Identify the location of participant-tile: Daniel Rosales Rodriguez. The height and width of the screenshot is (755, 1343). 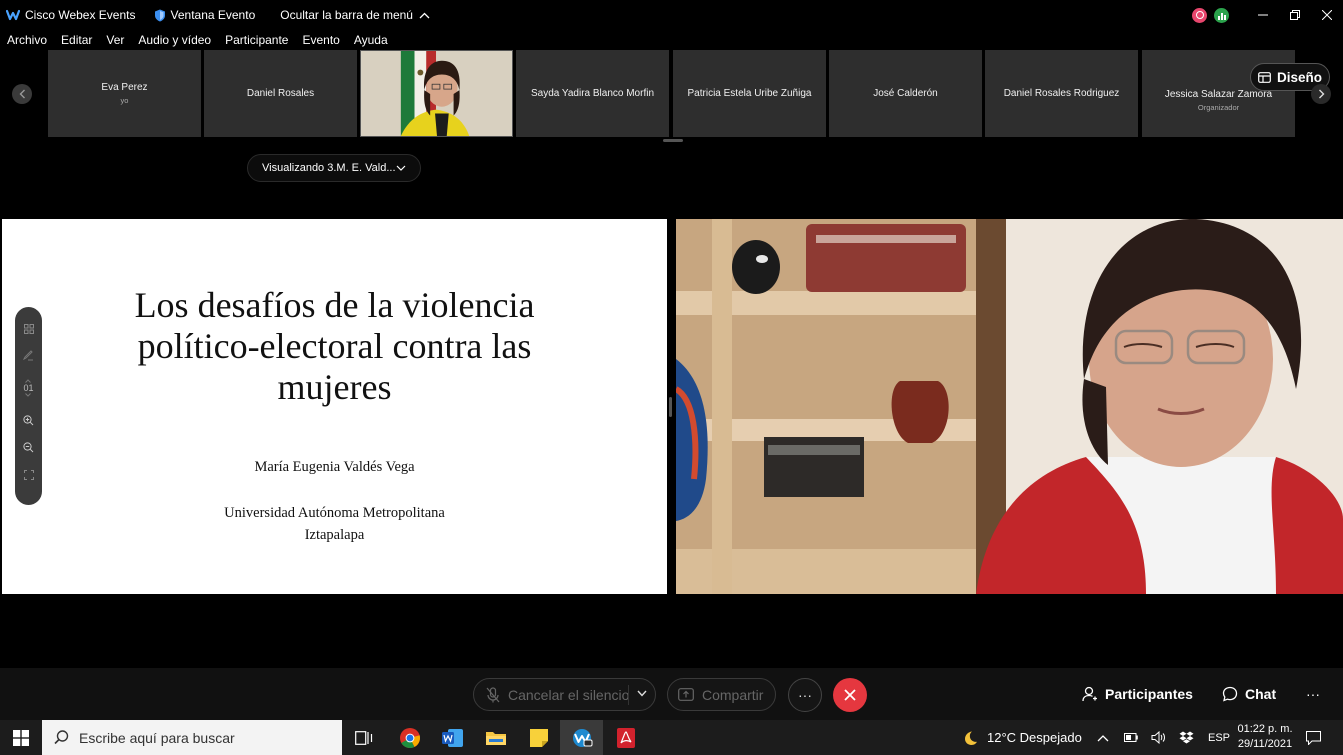
(1061, 93).